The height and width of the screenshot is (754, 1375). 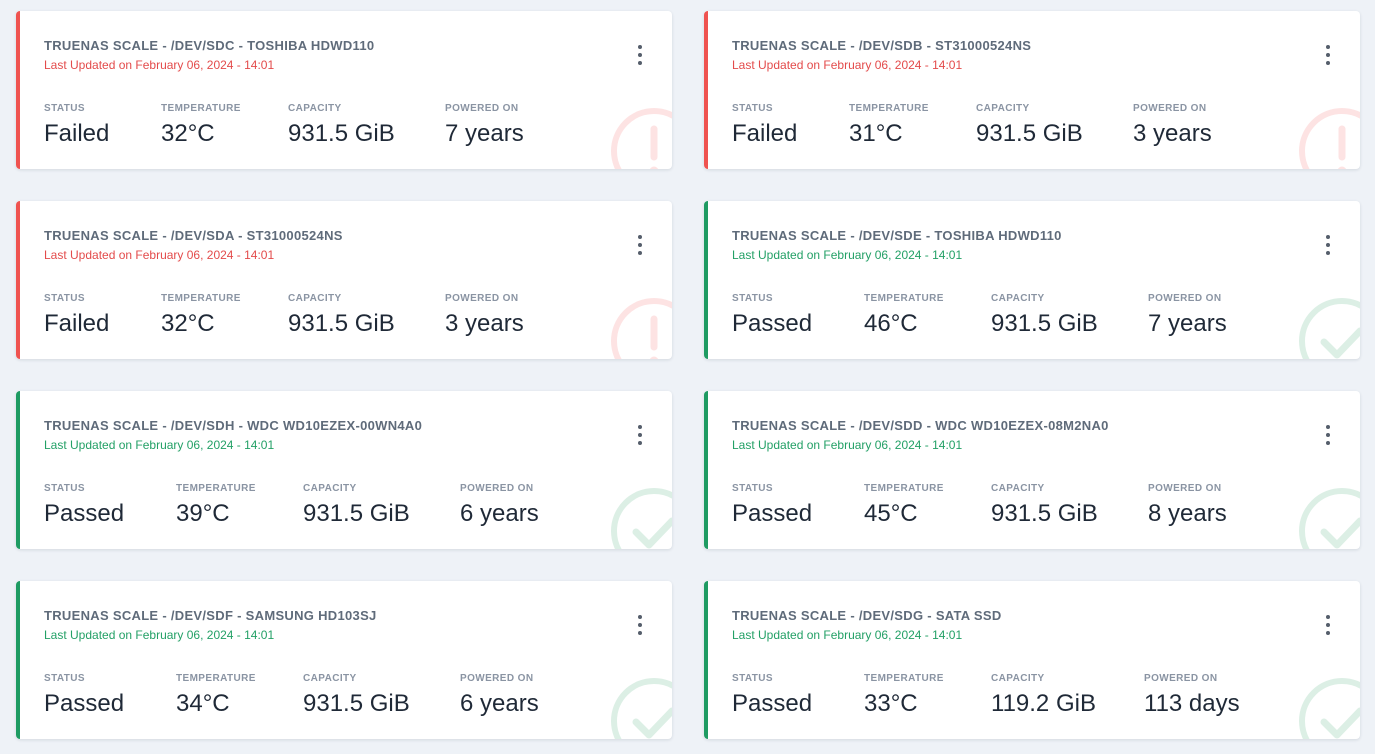 I want to click on powered-on-value: 8 years, so click(x=1187, y=513).